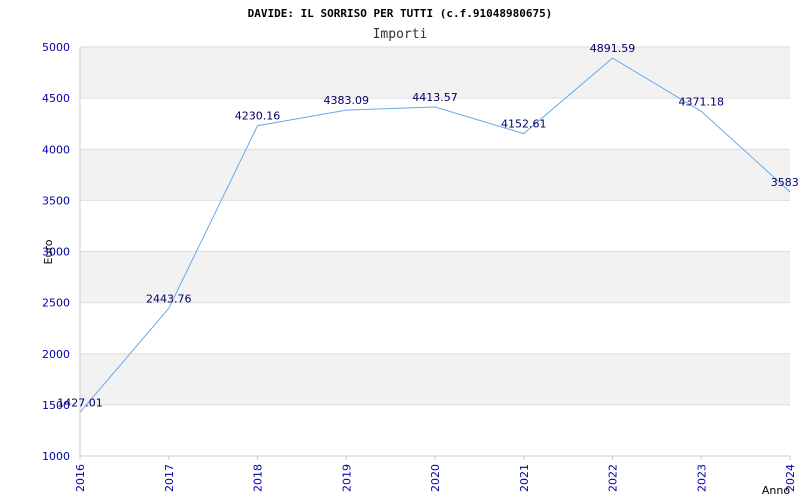  I want to click on x-tick-label: 2017, so click(169, 478).